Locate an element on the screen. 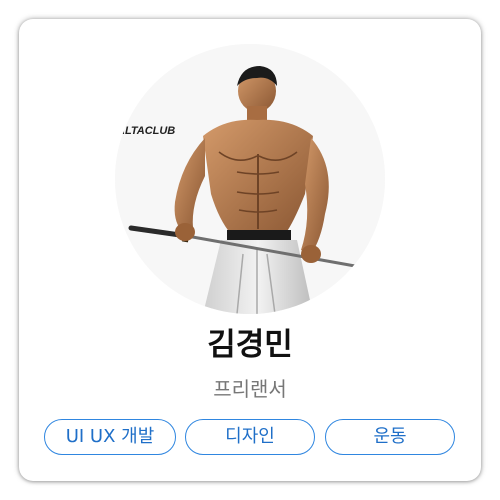 The height and width of the screenshot is (500, 500). profile-name: 김경민 is located at coordinates (250, 345).